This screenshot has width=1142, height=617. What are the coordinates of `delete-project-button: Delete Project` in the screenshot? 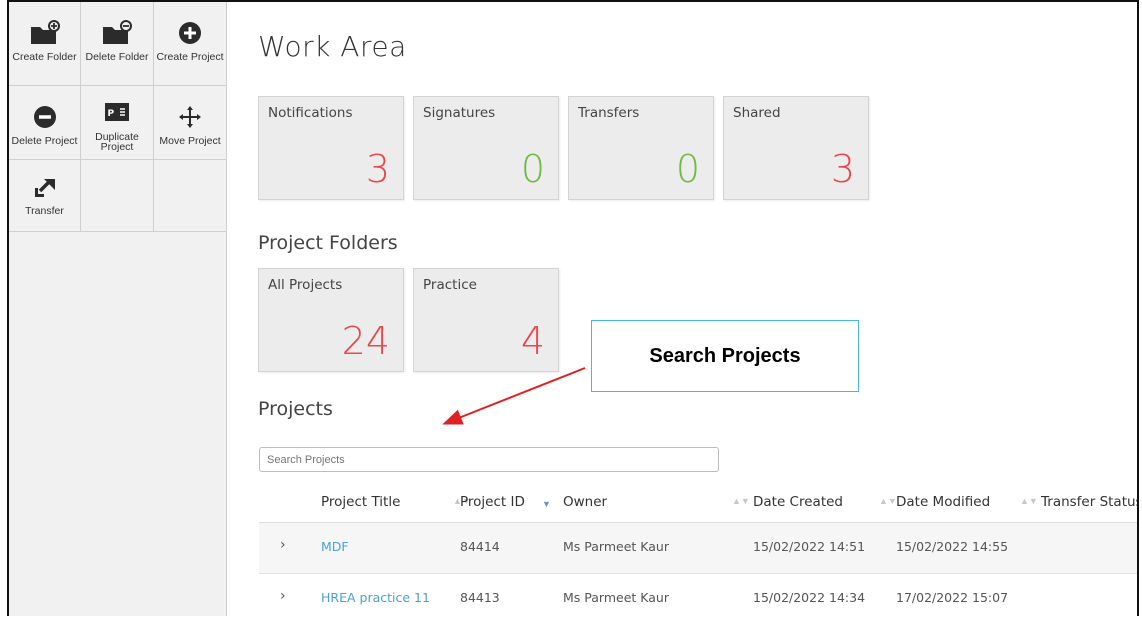 It's located at (45, 123).